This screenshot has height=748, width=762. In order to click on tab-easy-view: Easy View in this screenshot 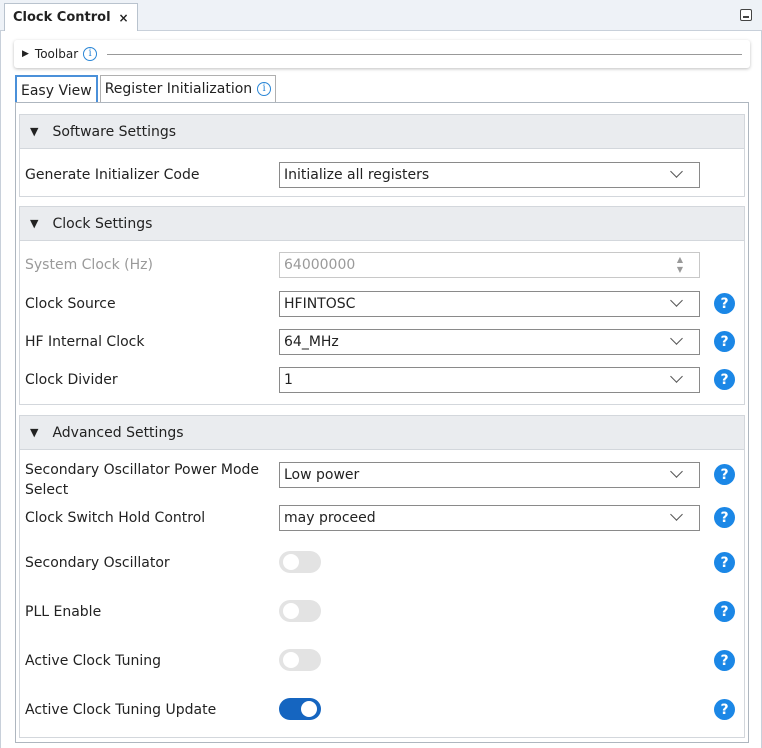, I will do `click(56, 90)`.